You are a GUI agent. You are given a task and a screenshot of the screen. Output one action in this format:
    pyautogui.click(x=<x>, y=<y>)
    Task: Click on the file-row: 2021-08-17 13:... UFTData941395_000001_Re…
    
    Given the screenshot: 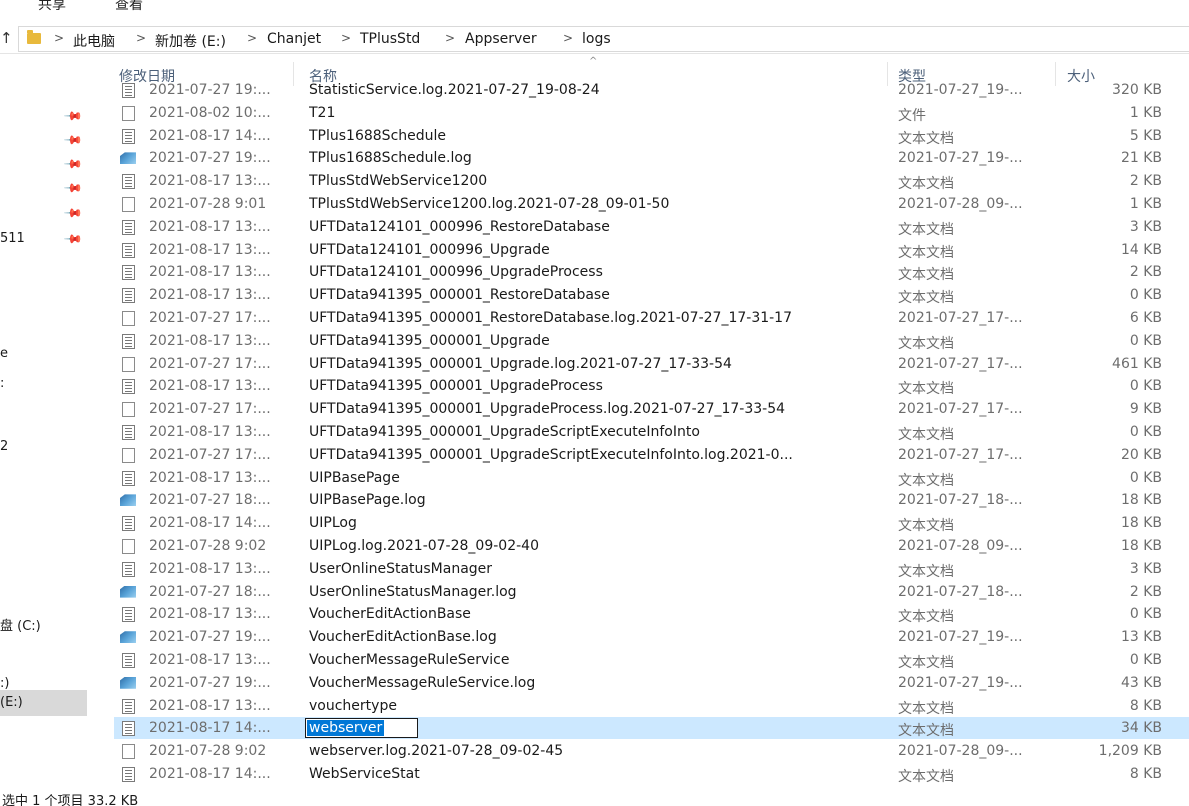 What is the action you would take?
    pyautogui.click(x=651, y=295)
    